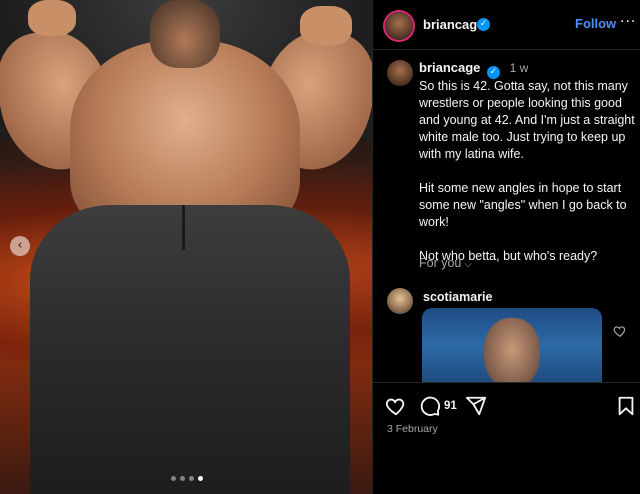 Image resolution: width=640 pixels, height=494 pixels. Describe the element at coordinates (483, 24) in the screenshot. I see `verified-badge-icon: ✓` at that location.